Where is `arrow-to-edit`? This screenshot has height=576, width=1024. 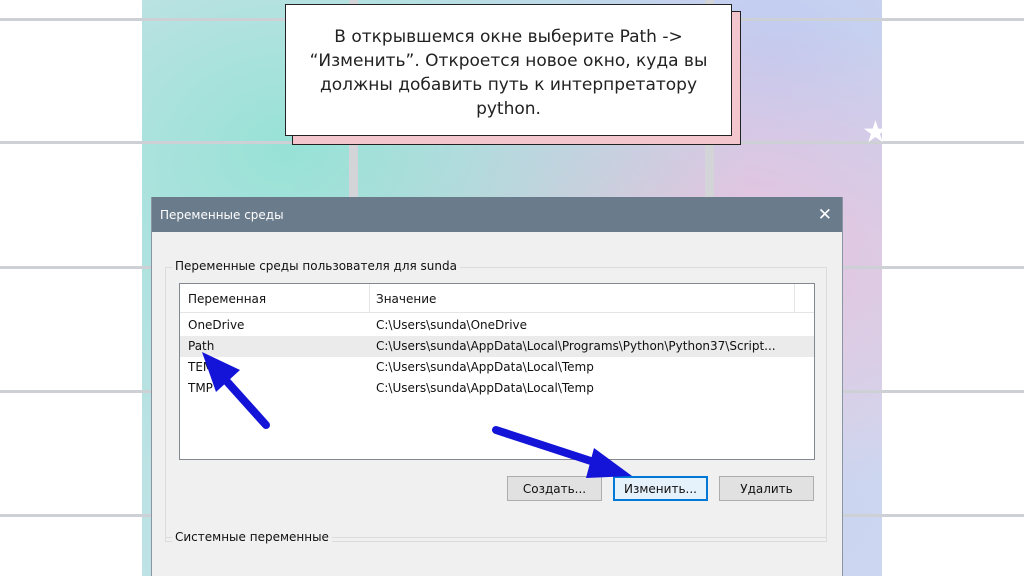
arrow-to-edit is located at coordinates (562, 452).